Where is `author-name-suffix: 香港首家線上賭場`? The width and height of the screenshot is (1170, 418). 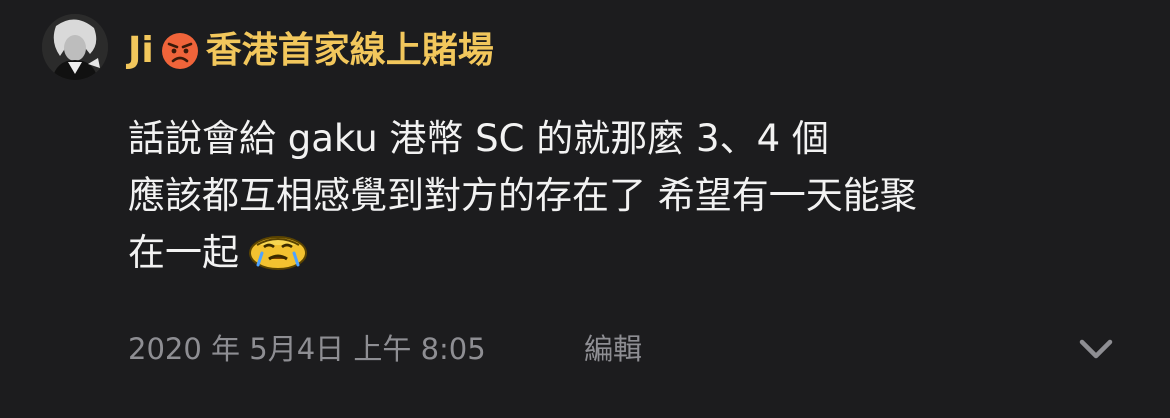 author-name-suffix: 香港首家線上賭場 is located at coordinates (349, 50).